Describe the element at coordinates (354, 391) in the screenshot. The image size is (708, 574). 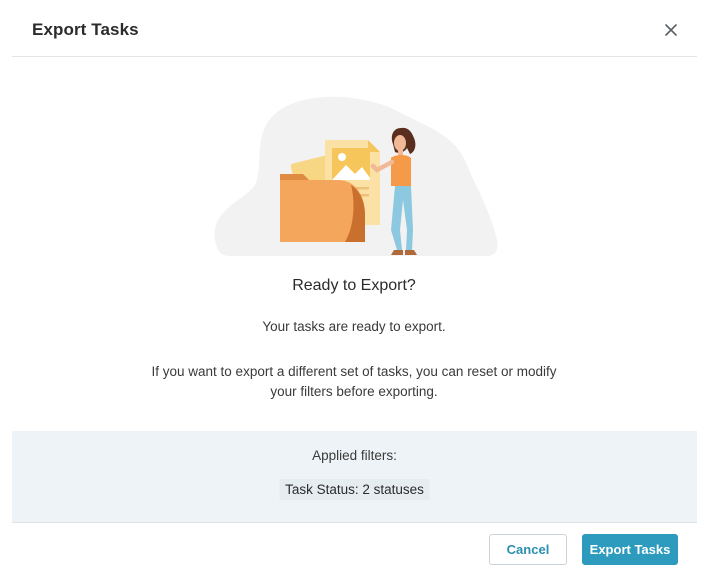
I see `filter-hint-line-2: your filters before exporting.` at that location.